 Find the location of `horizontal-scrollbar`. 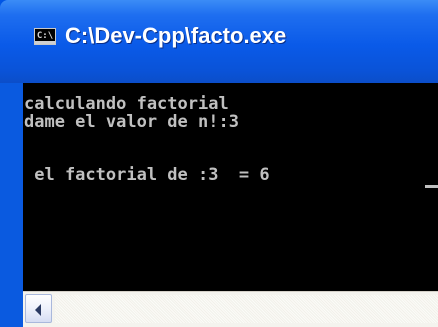

horizontal-scrollbar is located at coordinates (230, 309).